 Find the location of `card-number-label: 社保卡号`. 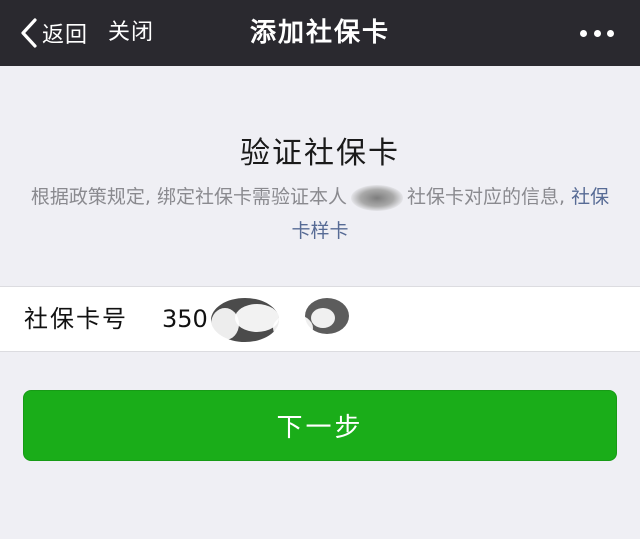

card-number-label: 社保卡号 is located at coordinates (76, 319).